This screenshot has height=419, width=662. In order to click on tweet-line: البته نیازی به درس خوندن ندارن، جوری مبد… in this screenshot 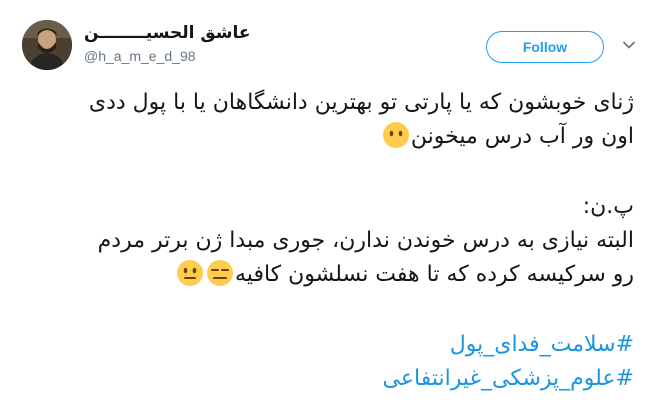, I will do `click(328, 241)`.